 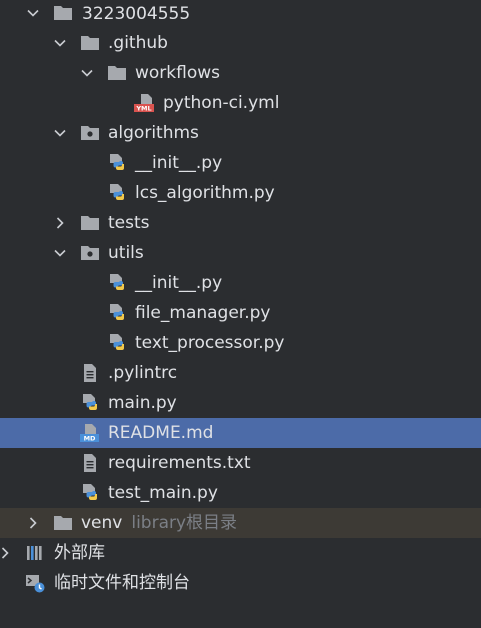 What do you see at coordinates (102, 523) in the screenshot?
I see `venv-label: venv` at bounding box center [102, 523].